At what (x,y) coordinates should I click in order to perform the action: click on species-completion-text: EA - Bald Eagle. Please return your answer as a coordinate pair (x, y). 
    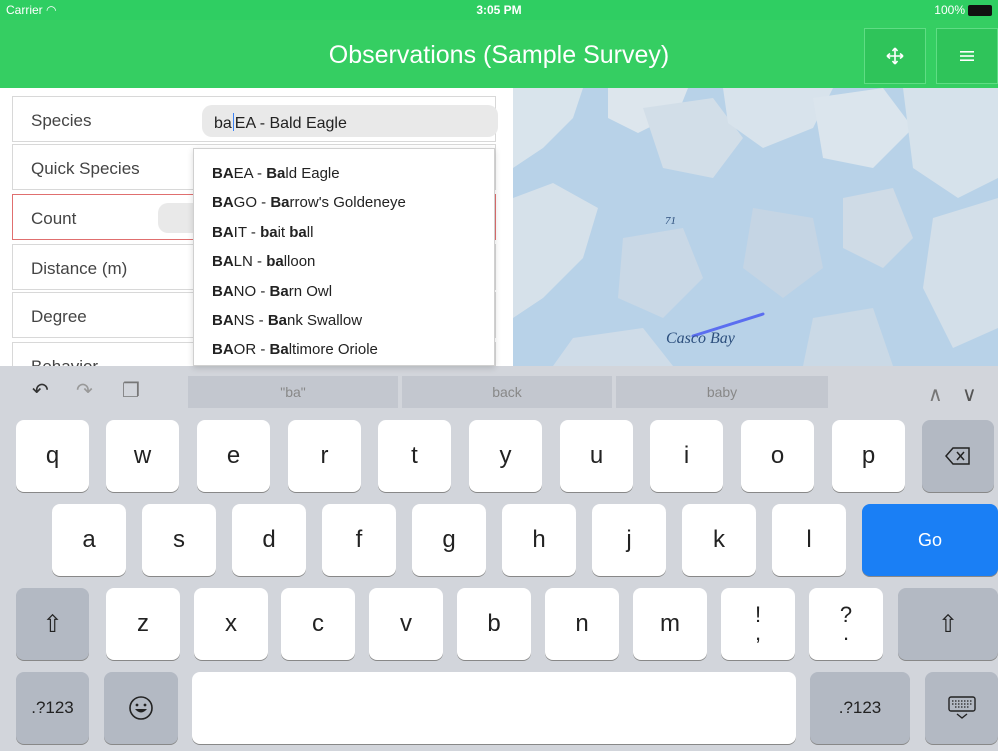
    Looking at the image, I should click on (290, 123).